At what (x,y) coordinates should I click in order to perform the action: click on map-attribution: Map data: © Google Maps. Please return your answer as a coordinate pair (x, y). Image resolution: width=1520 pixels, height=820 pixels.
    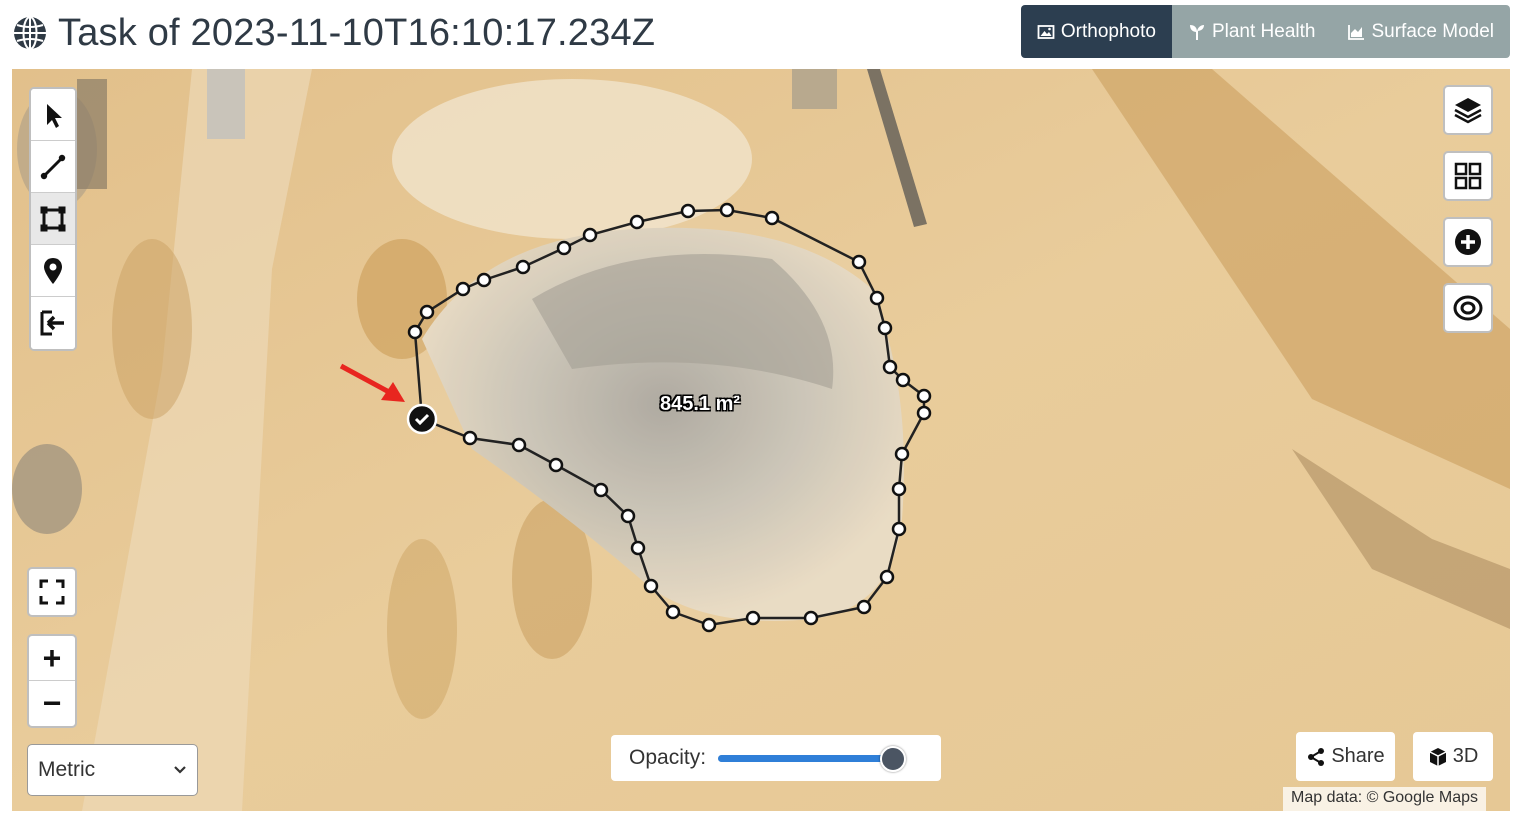
    Looking at the image, I should click on (1384, 799).